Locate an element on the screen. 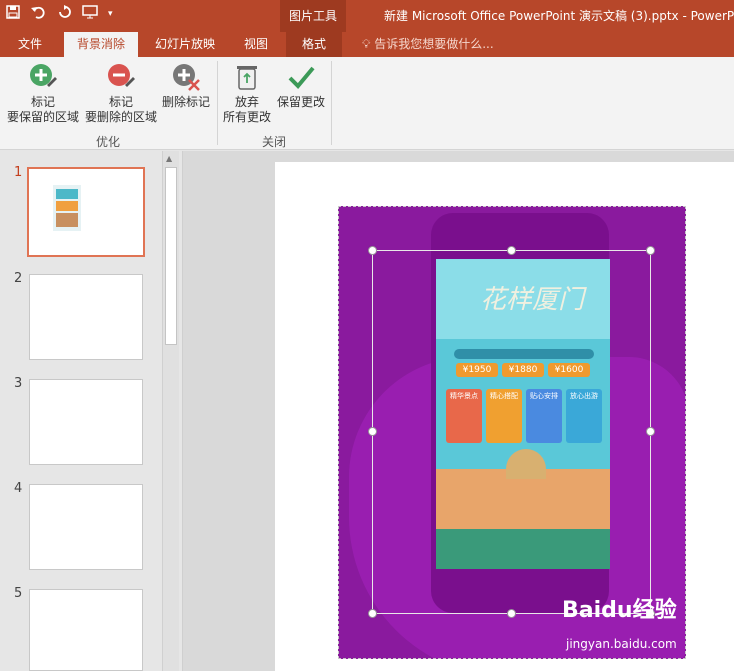 The width and height of the screenshot is (734, 671). delete-mark-button: 删除标记 is located at coordinates (186, 86).